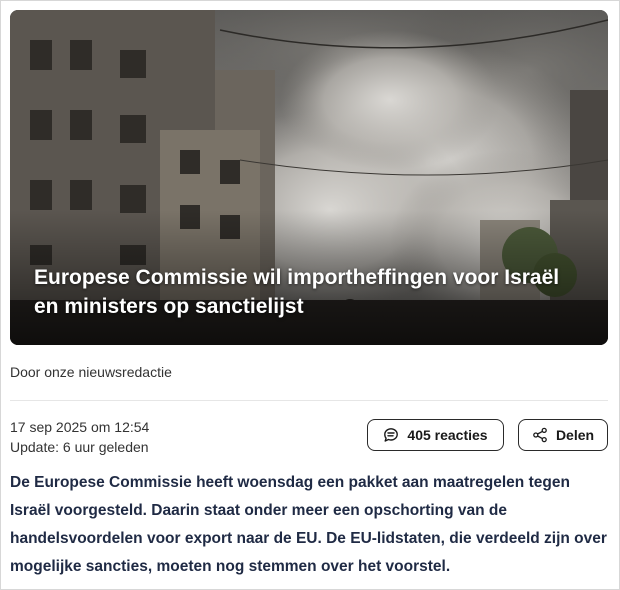 The width and height of the screenshot is (620, 590). What do you see at coordinates (80, 427) in the screenshot?
I see `publish-date: 17 sep 2025 om 12:54` at bounding box center [80, 427].